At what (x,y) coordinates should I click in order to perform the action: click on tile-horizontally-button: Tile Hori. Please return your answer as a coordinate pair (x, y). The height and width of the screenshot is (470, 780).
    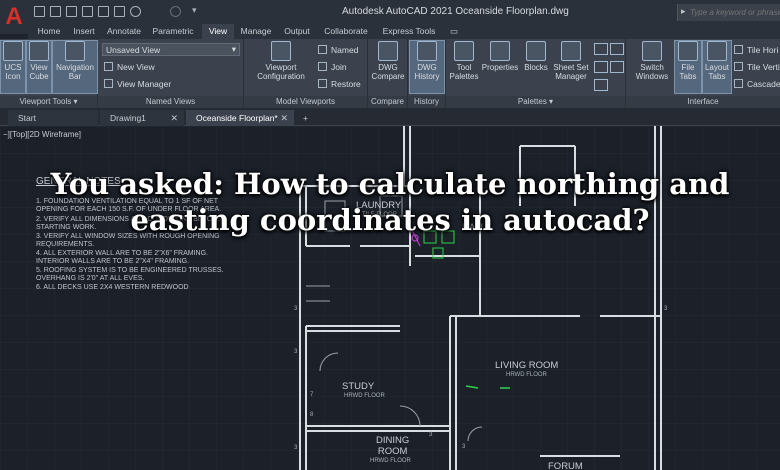
    Looking at the image, I should click on (756, 50).